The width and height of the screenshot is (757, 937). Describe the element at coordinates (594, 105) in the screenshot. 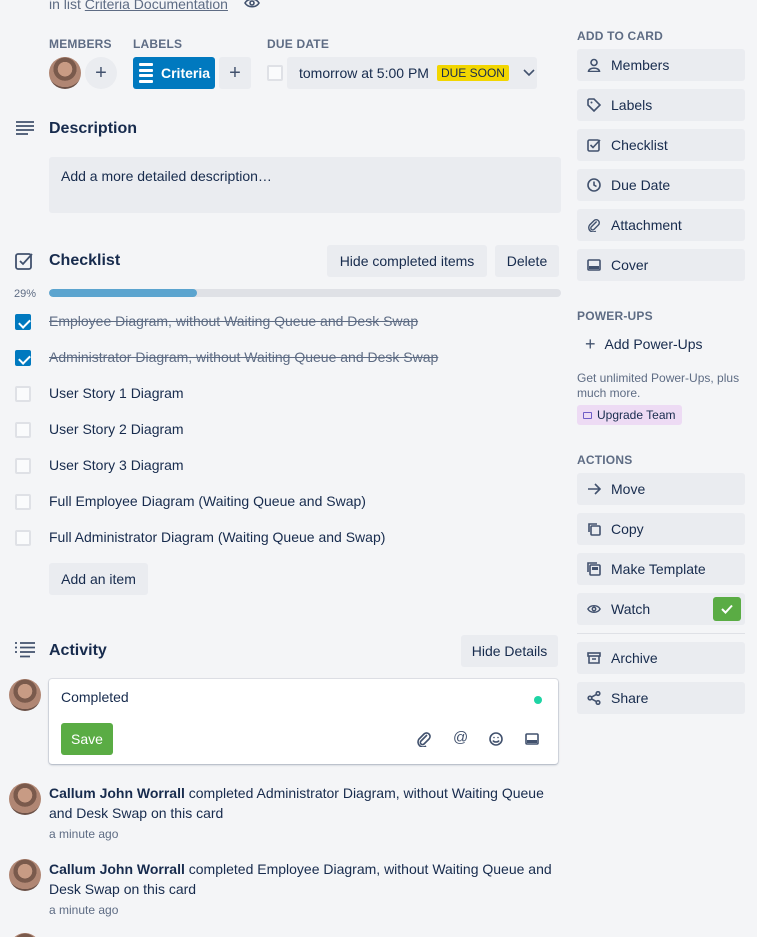

I see `tag-icon` at that location.